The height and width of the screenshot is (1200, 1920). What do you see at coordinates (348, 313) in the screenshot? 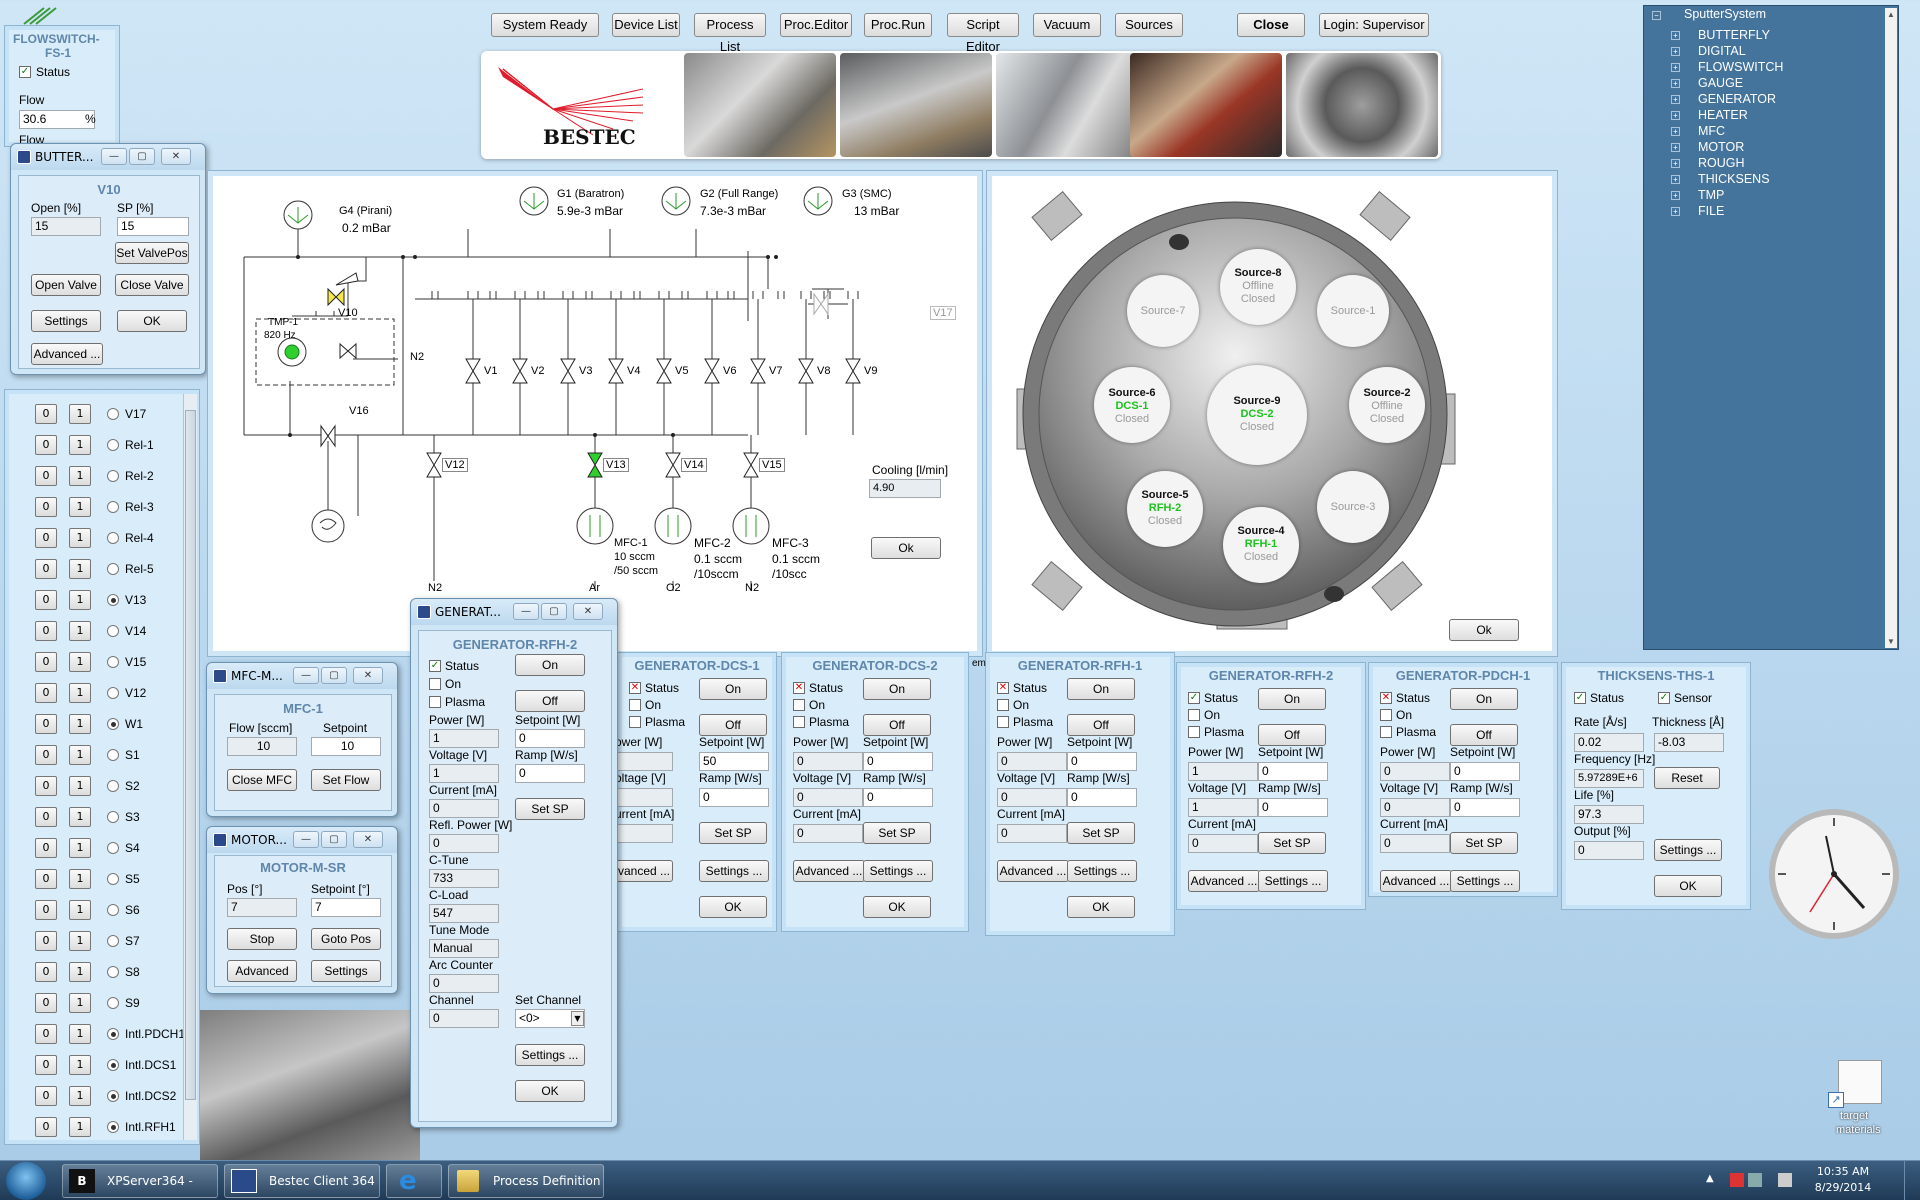
I see `valve-v10: V10` at bounding box center [348, 313].